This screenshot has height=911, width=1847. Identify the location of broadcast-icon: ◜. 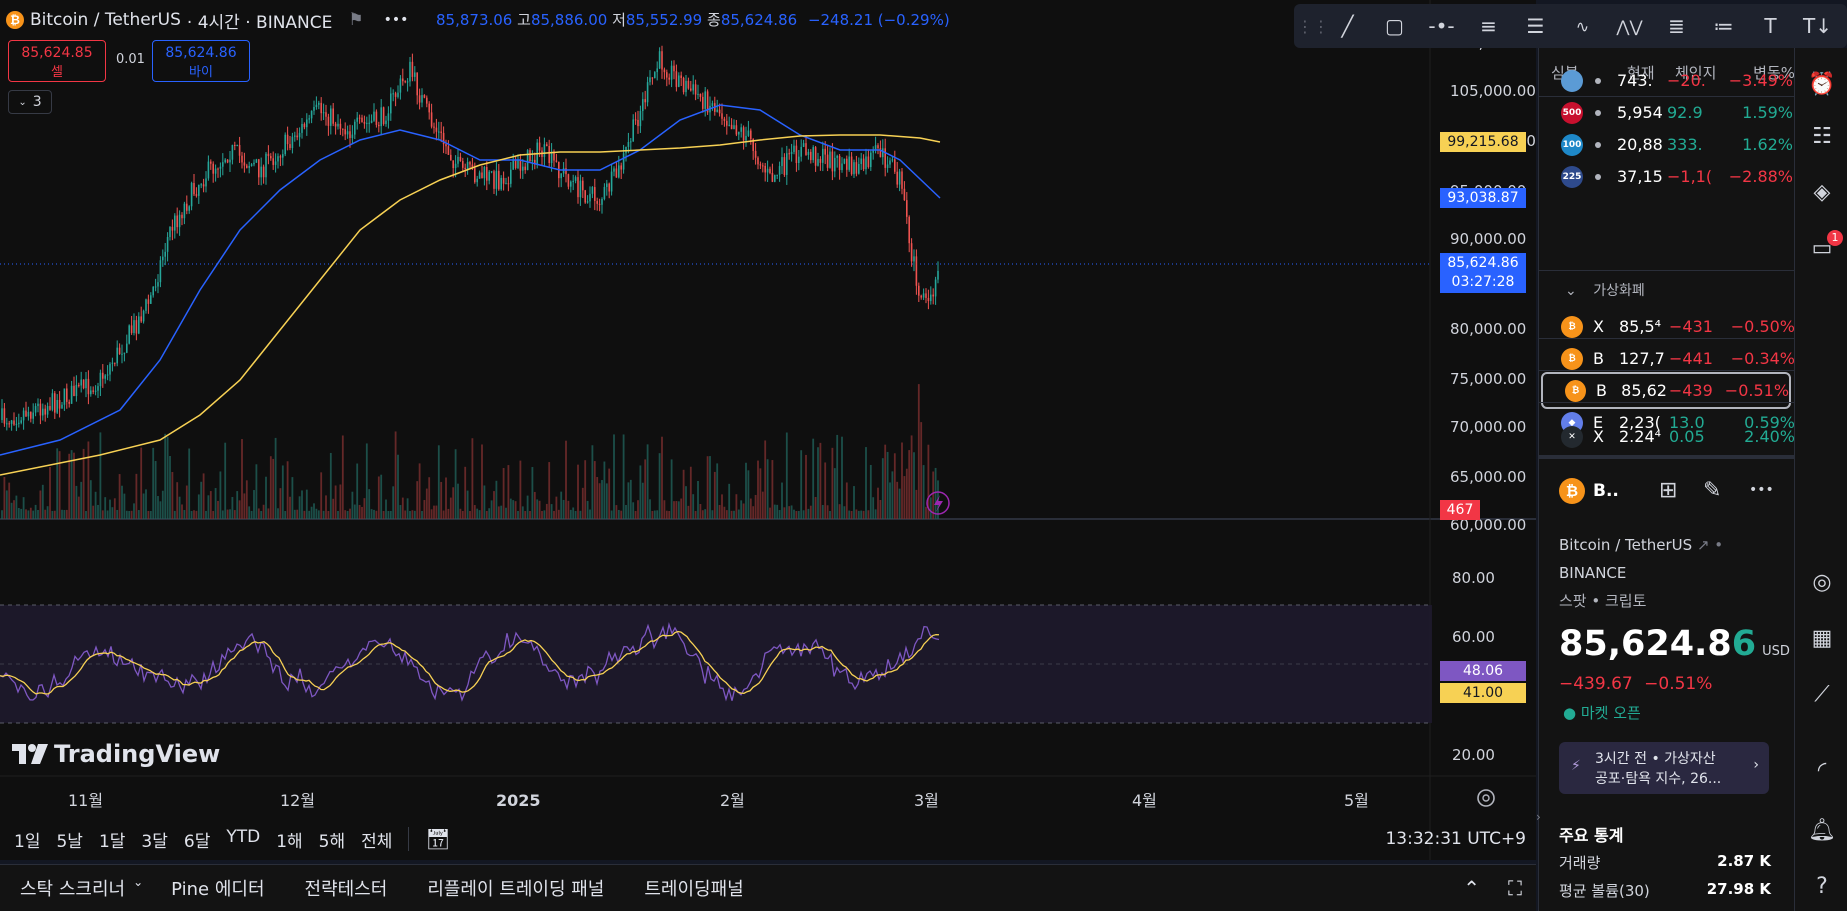
(1822, 770).